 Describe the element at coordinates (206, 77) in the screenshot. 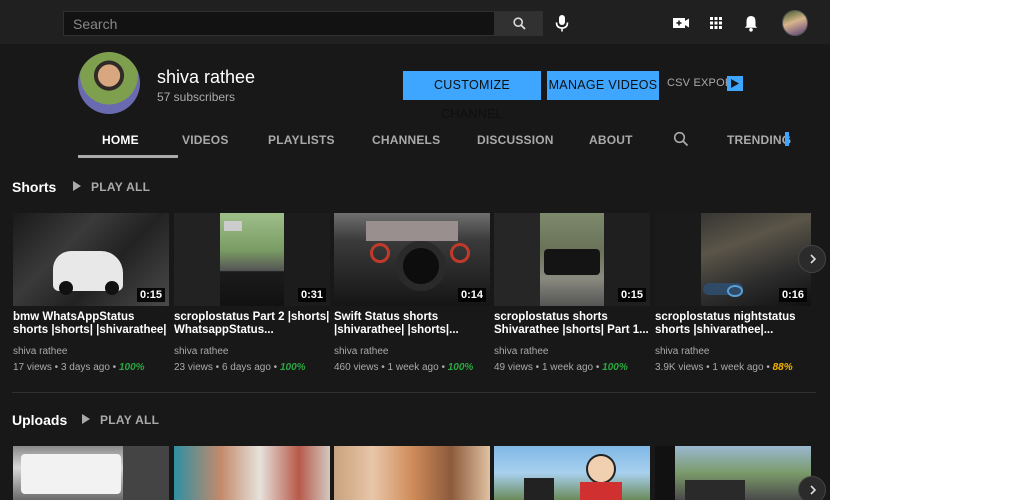

I see `channel-name: shiva rathee` at that location.